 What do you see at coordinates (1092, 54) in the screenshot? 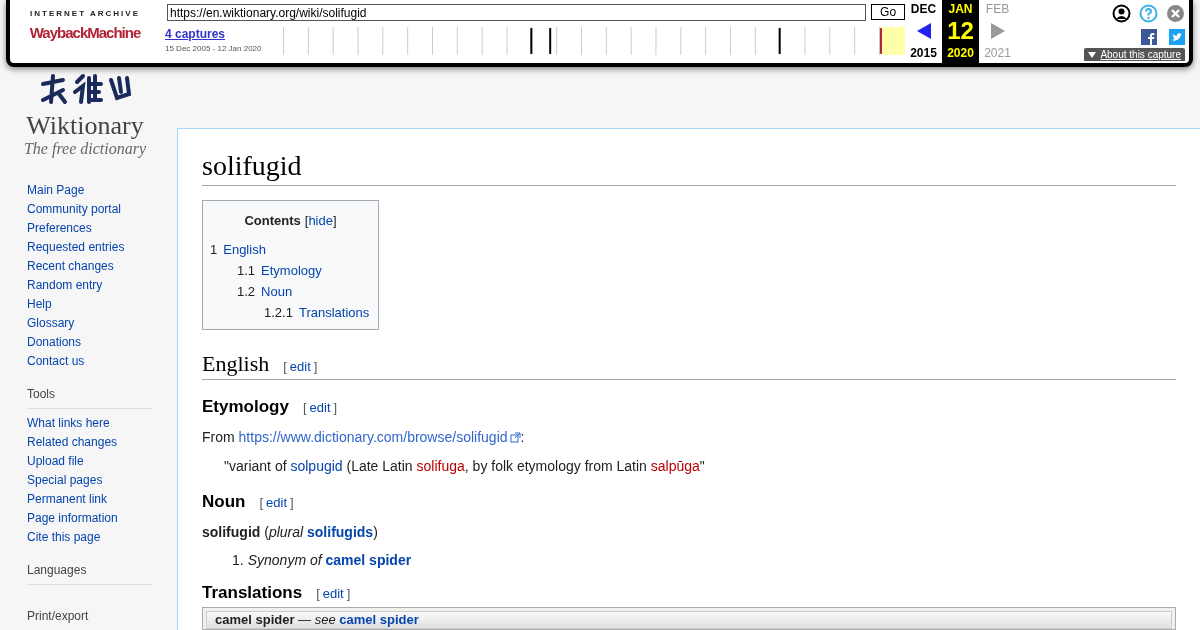
I see `caret-icon` at bounding box center [1092, 54].